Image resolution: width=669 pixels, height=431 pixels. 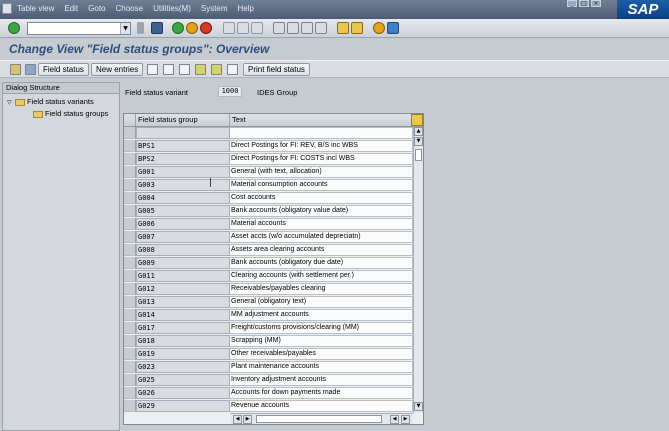 I want to click on text-cell: Assets area clearing accounts, so click(x=321, y=250).